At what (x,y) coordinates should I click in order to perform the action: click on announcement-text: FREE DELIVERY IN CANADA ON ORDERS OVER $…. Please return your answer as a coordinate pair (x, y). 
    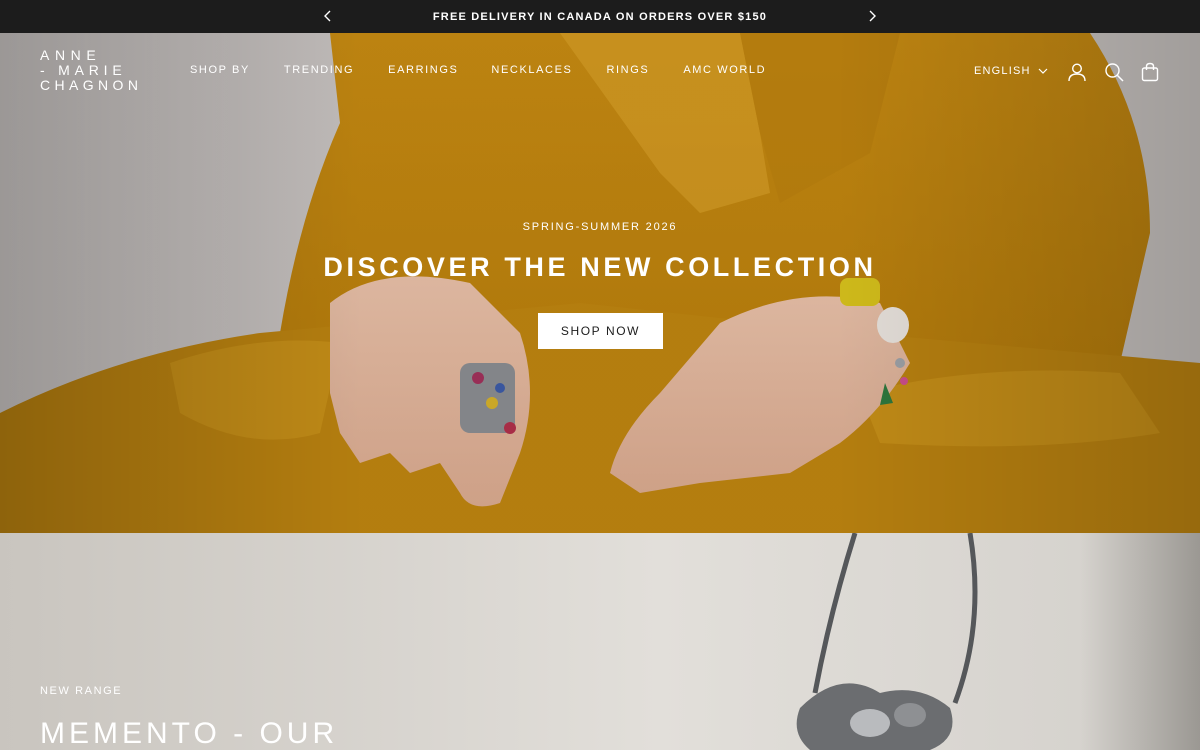
    Looking at the image, I should click on (600, 16).